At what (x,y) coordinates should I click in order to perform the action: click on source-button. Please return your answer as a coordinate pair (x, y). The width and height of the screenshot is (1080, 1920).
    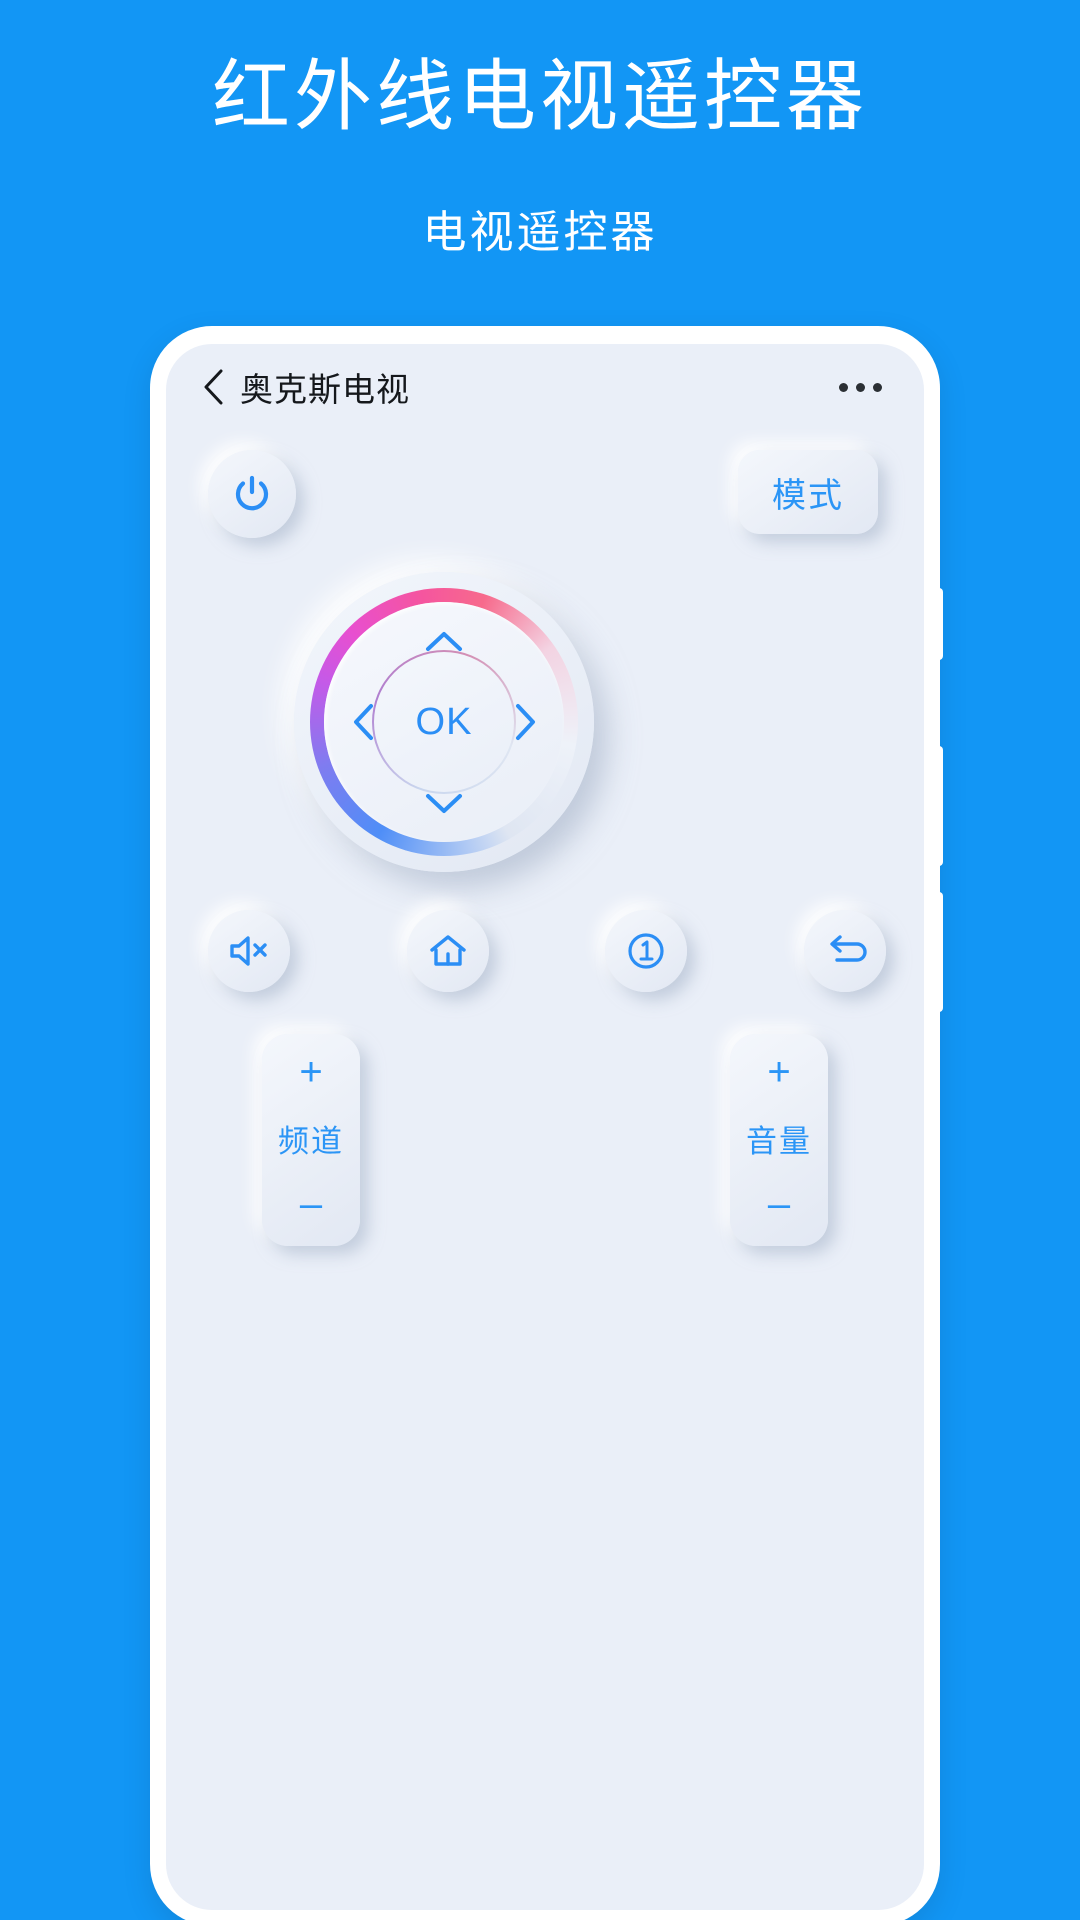
    Looking at the image, I should click on (646, 951).